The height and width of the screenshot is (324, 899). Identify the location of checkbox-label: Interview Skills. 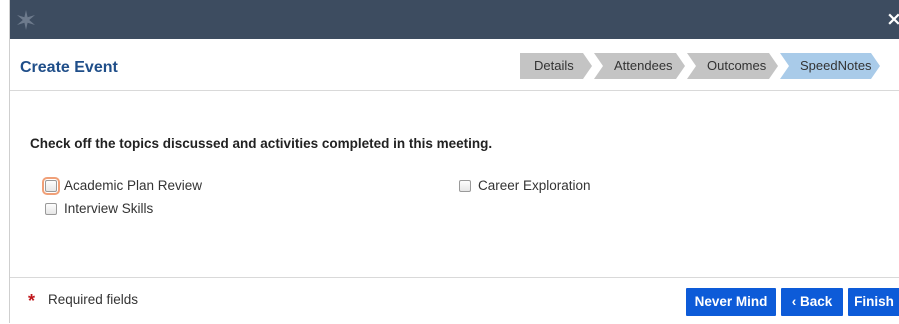
(109, 208).